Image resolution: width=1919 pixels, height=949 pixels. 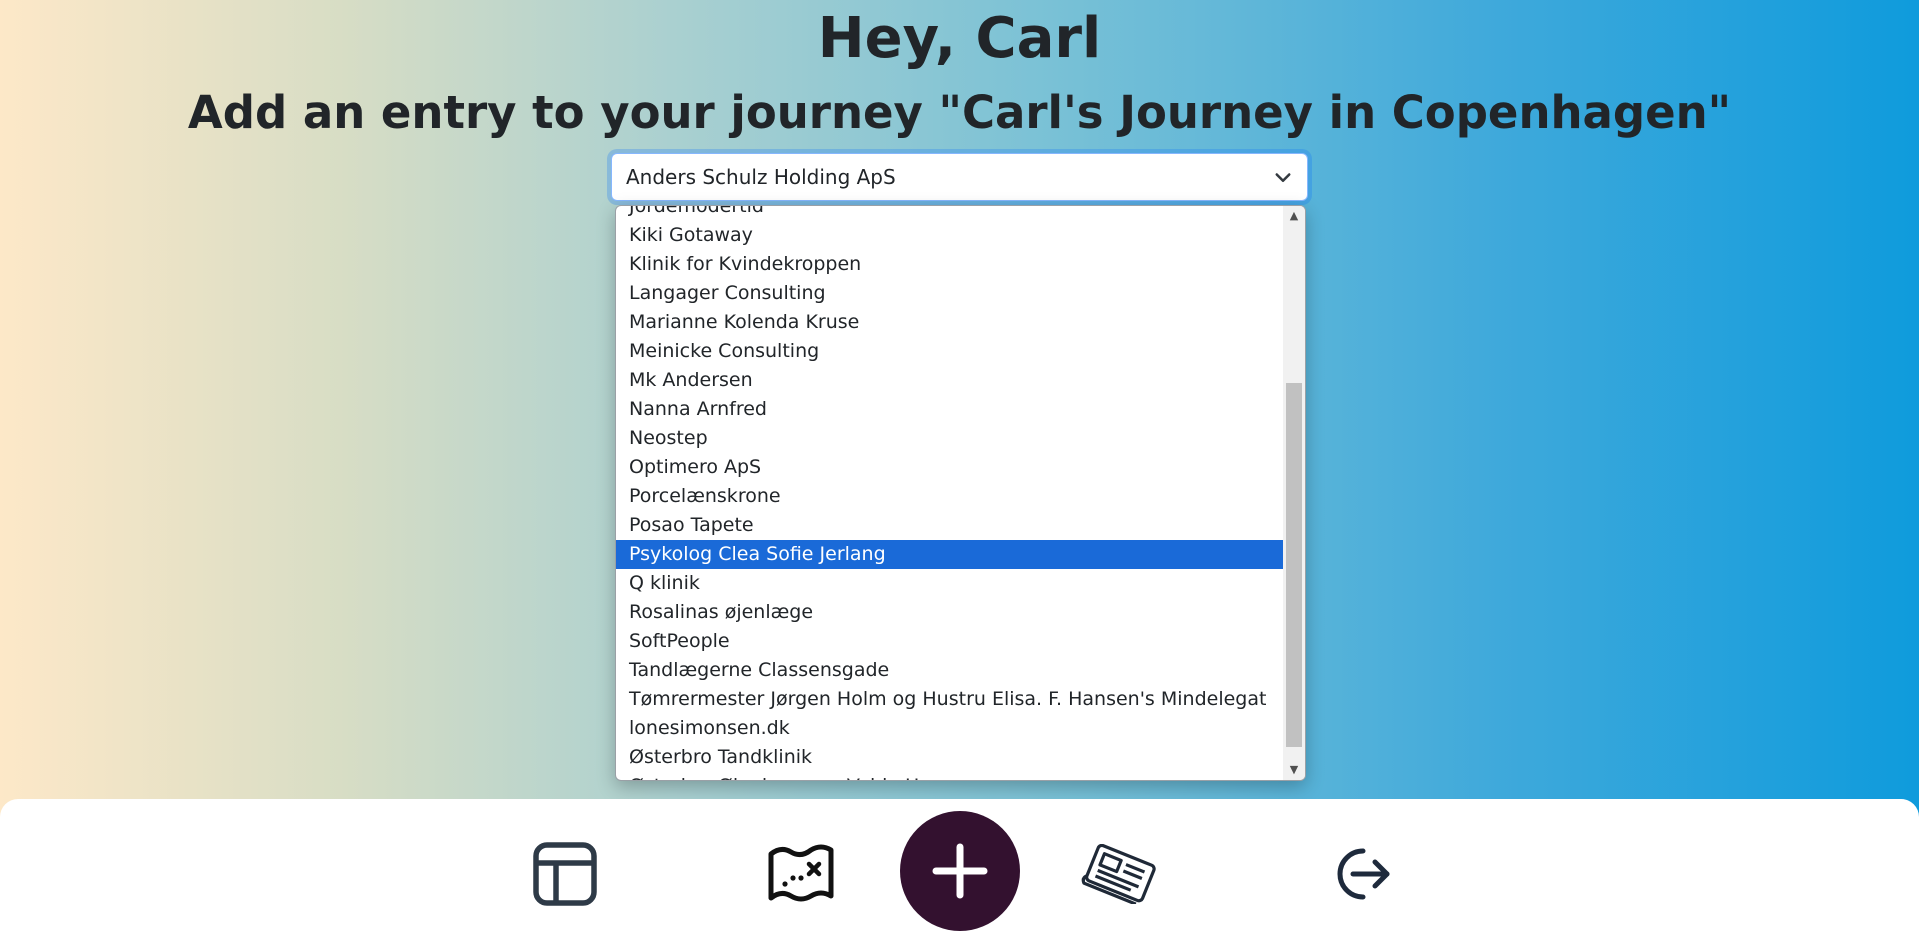 I want to click on select-option: Kiki Gotaway, so click(x=949, y=235).